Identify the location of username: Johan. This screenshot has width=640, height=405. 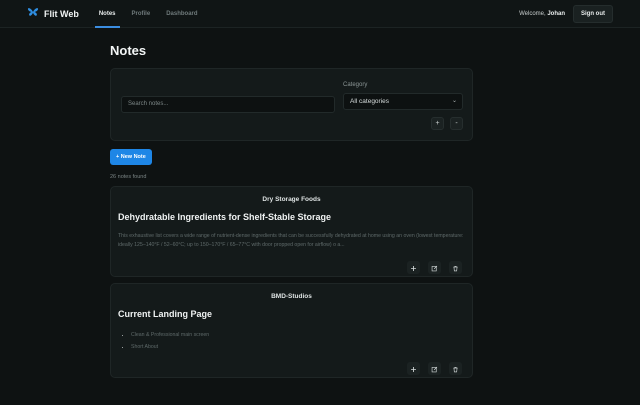
(556, 13).